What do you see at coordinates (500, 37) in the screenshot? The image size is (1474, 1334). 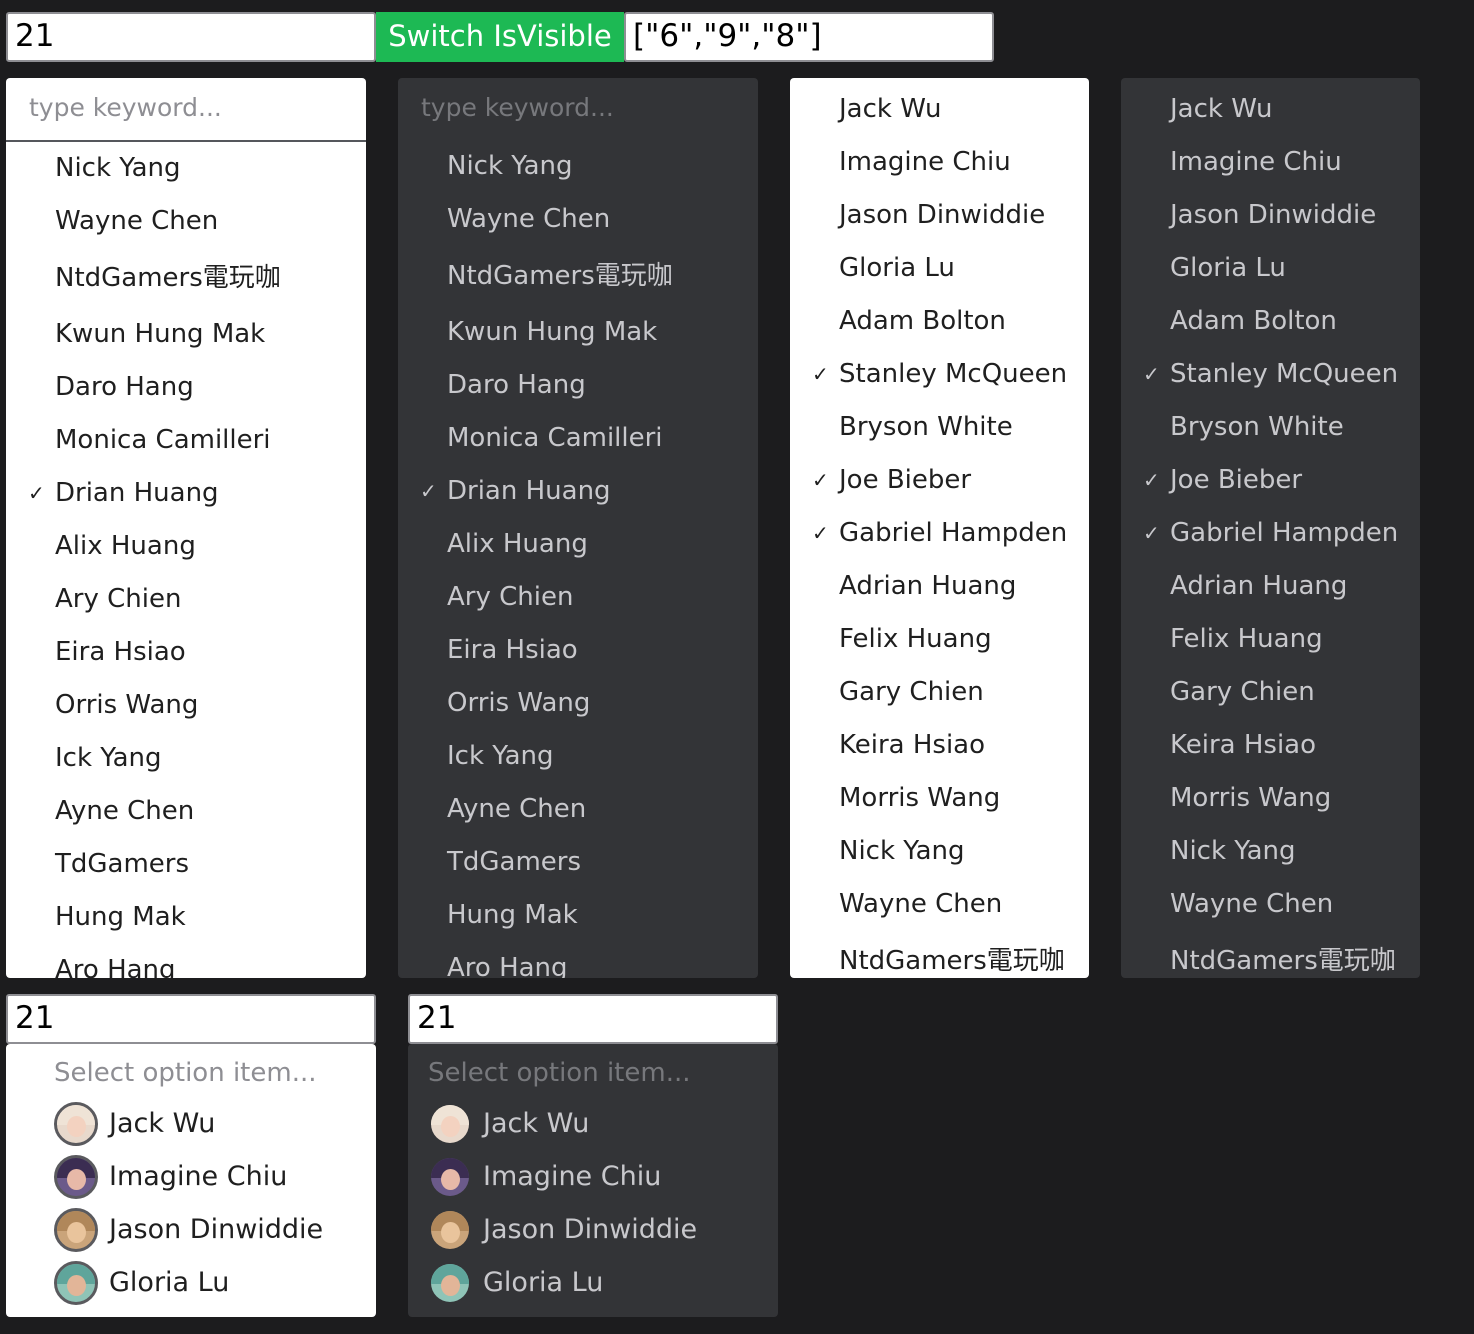 I see `switch-isvisible-button: Switch IsVisible` at bounding box center [500, 37].